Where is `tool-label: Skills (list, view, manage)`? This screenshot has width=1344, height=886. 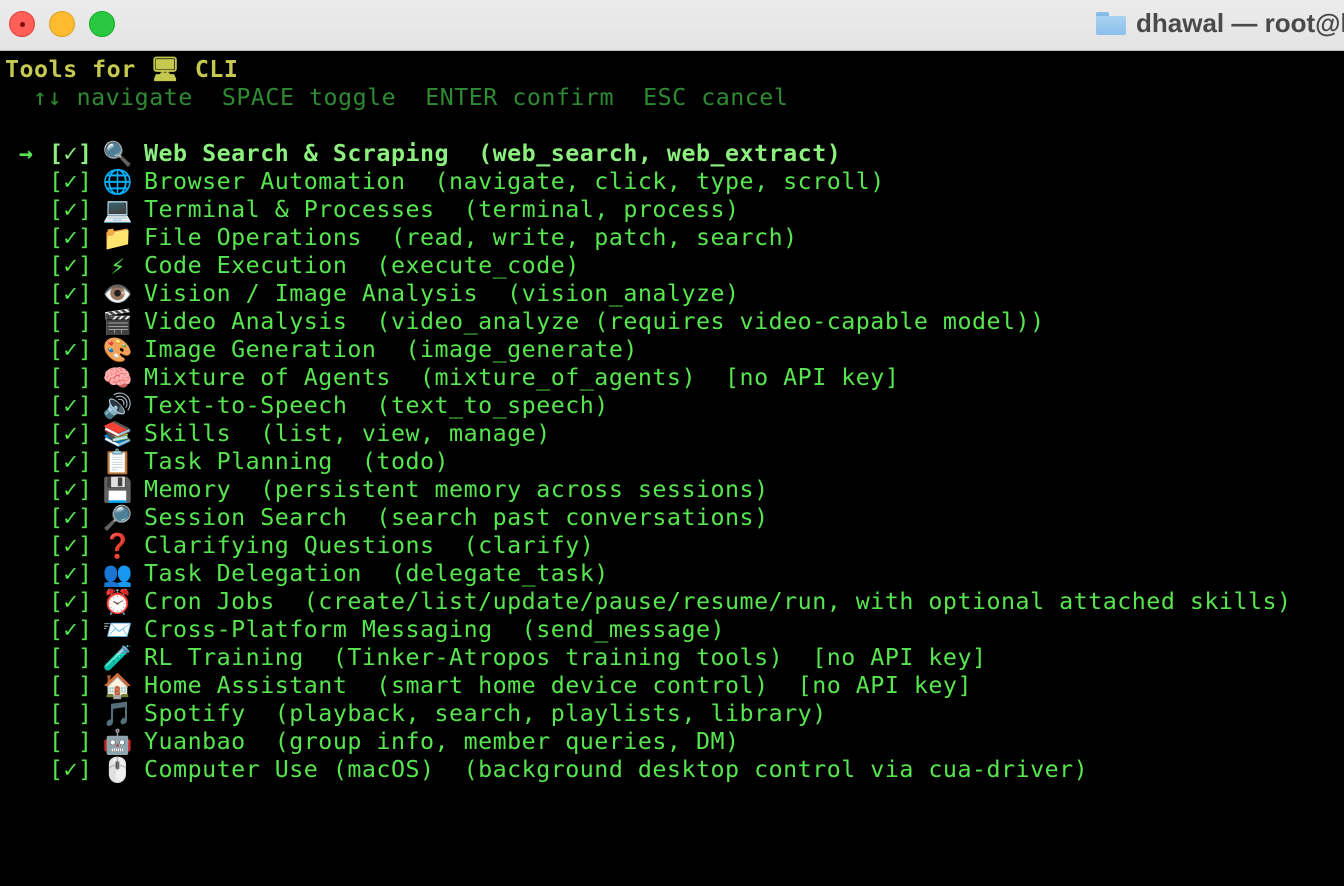
tool-label: Skills (list, view, manage) is located at coordinates (347, 433).